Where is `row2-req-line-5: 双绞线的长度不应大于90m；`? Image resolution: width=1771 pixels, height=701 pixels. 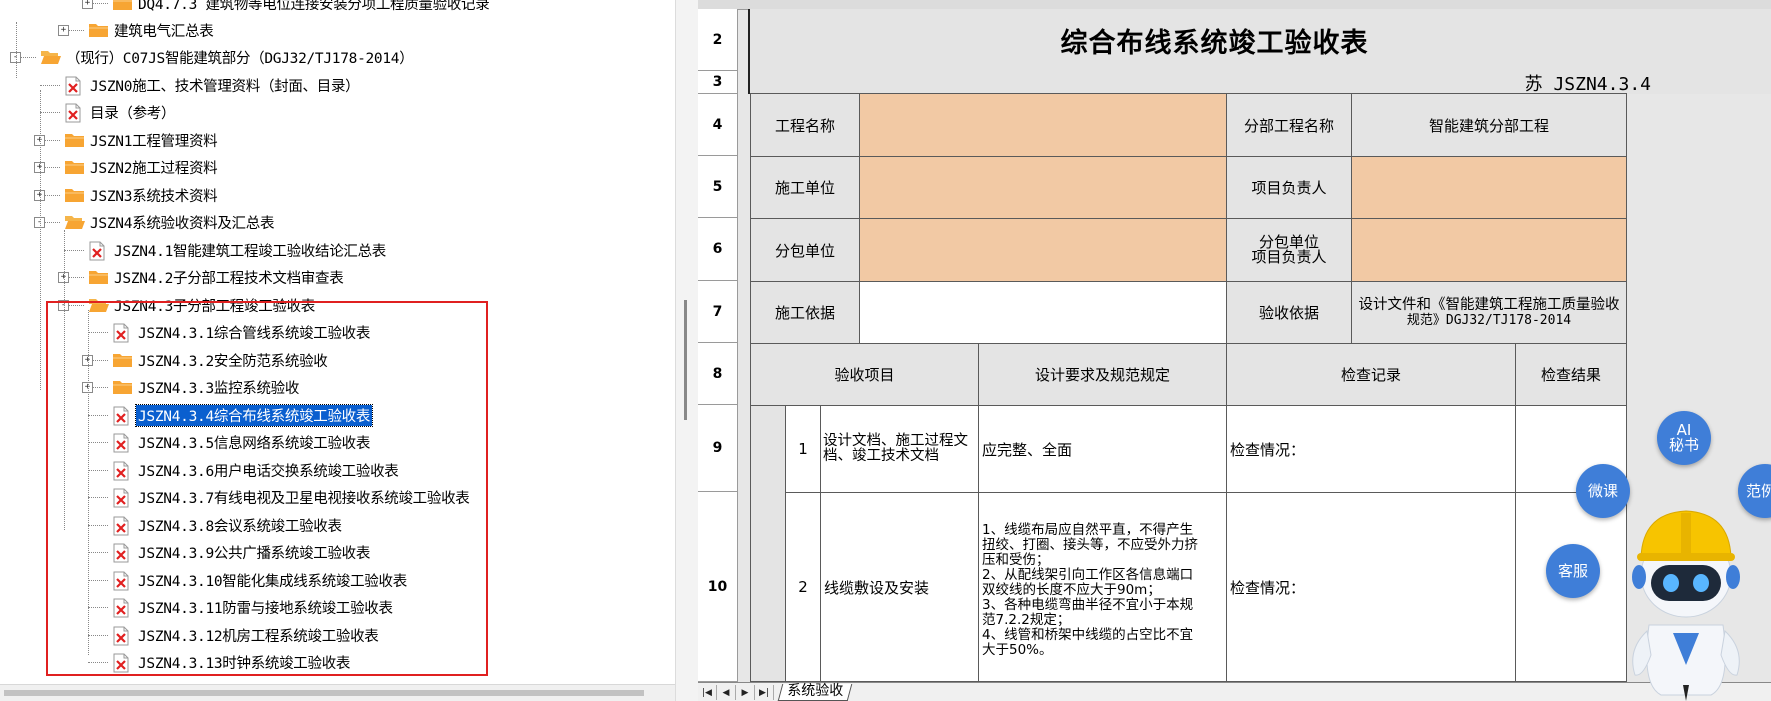 row2-req-line-5: 双绞线的长度不应大于90m； is located at coordinates (1071, 590).